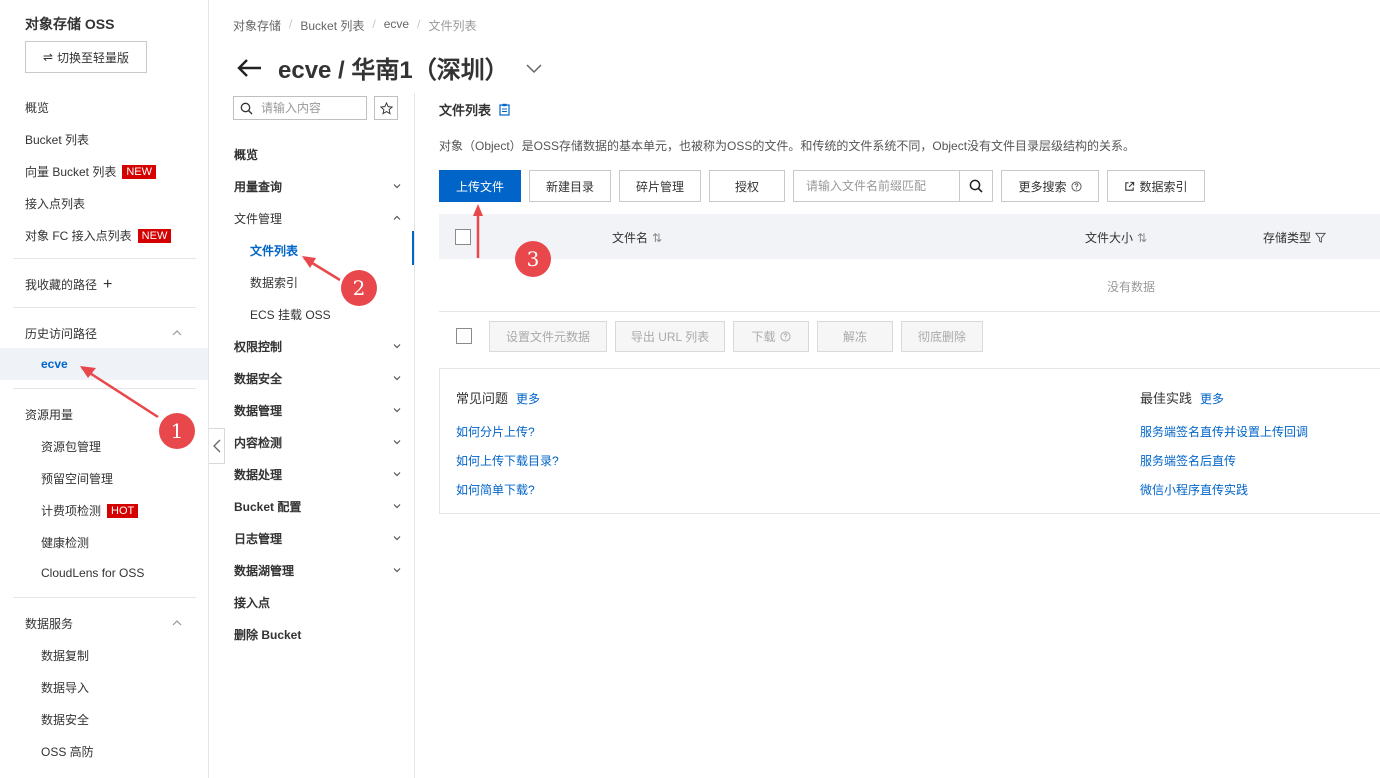  I want to click on sidebar-item-favorites: 我收藏的路径 +, so click(68, 284).